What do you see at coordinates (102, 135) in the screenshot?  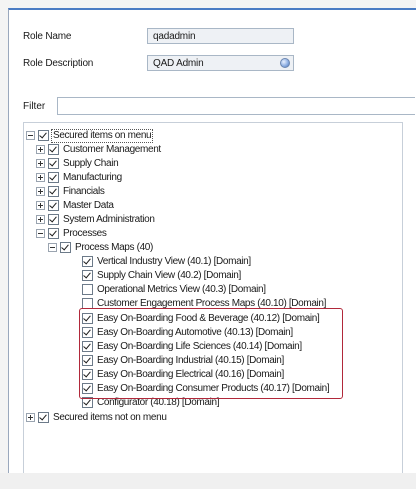 I see `tree-node-label: Secured items on menu` at bounding box center [102, 135].